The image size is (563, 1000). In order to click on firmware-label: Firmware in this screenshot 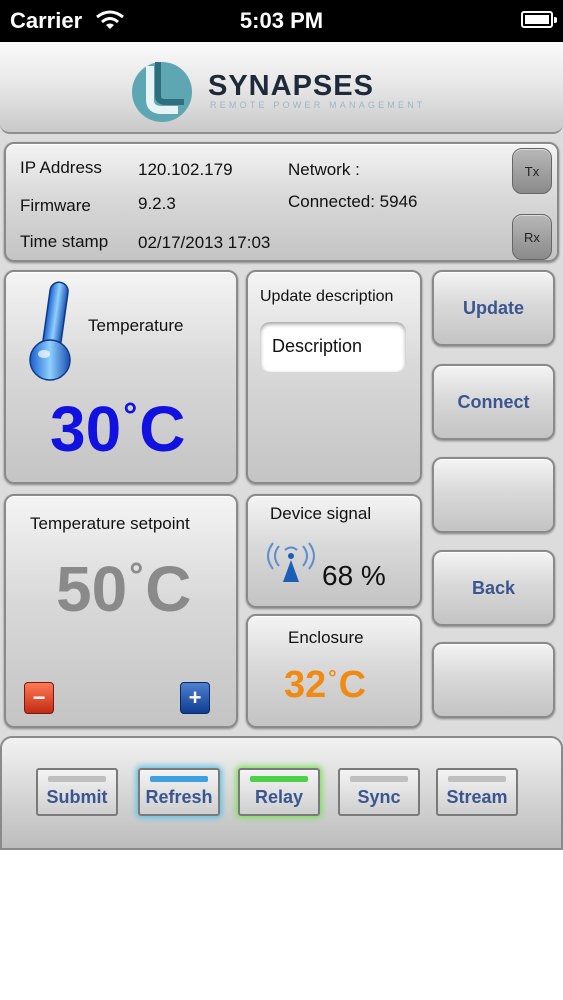, I will do `click(55, 205)`.